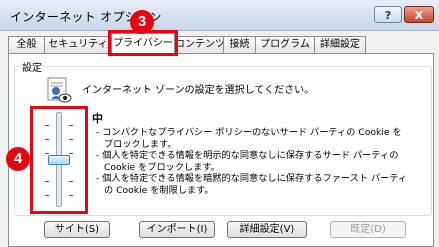 Image resolution: width=439 pixels, height=247 pixels. I want to click on slider-highlight-box, so click(59, 160).